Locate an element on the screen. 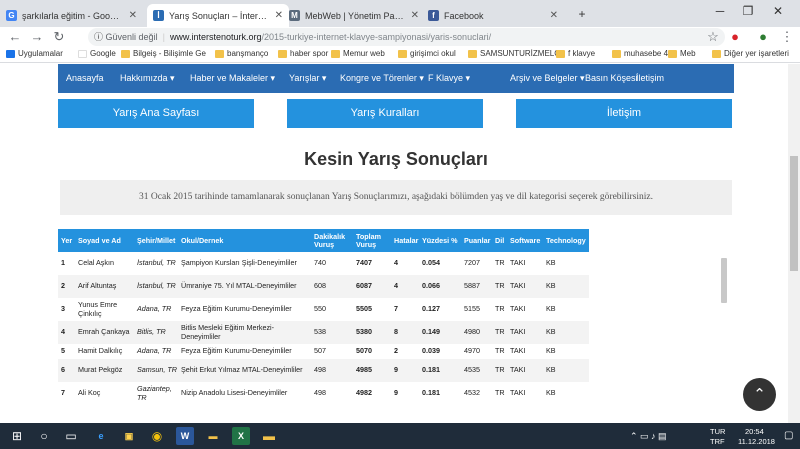  table-cell: 5887 is located at coordinates (476, 286).